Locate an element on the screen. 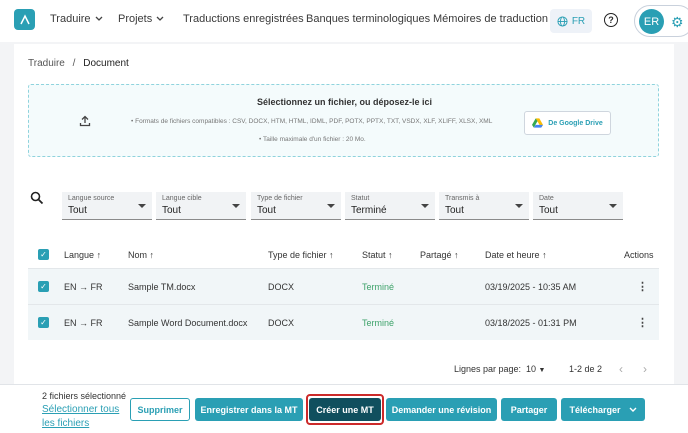 Image resolution: width=688 pixels, height=433 pixels. prev-page-icon: ‹ is located at coordinates (621, 369).